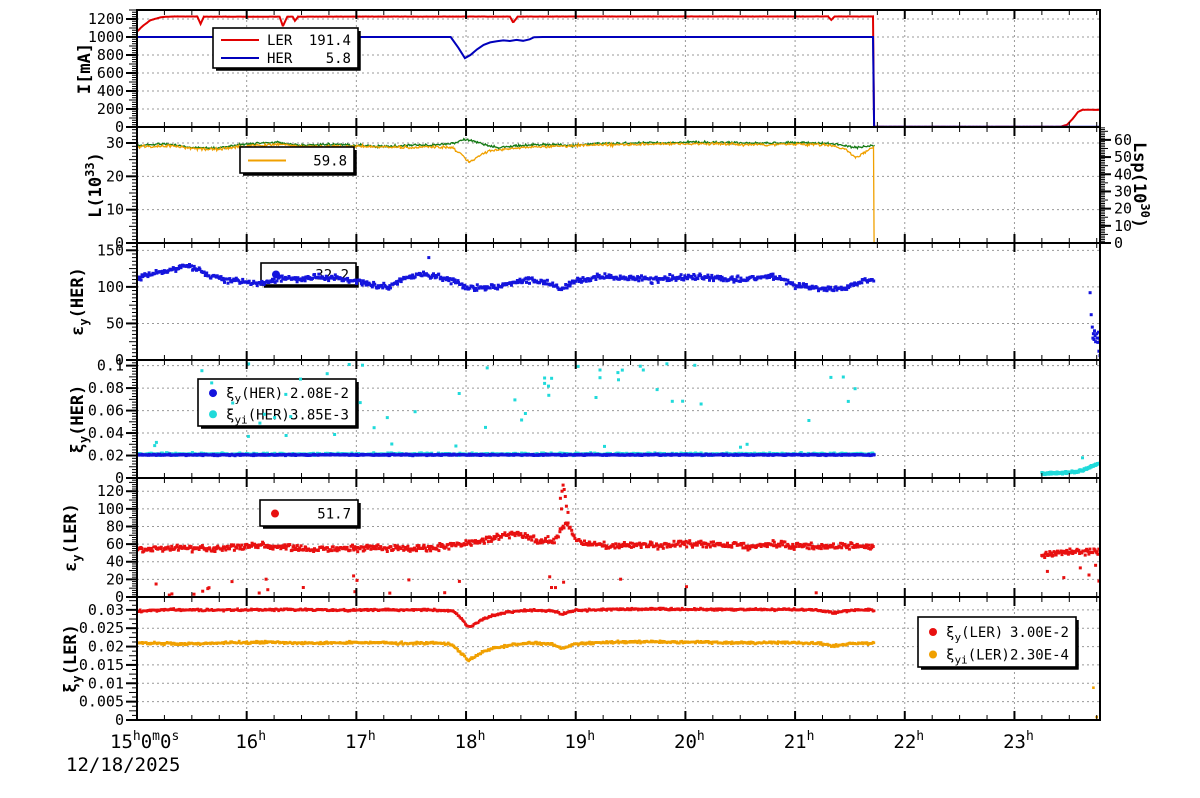 Image resolution: width=1200 pixels, height=798 pixels. Describe the element at coordinates (1039, 633) in the screenshot. I see `legend-value: 3.00E-2` at that location.